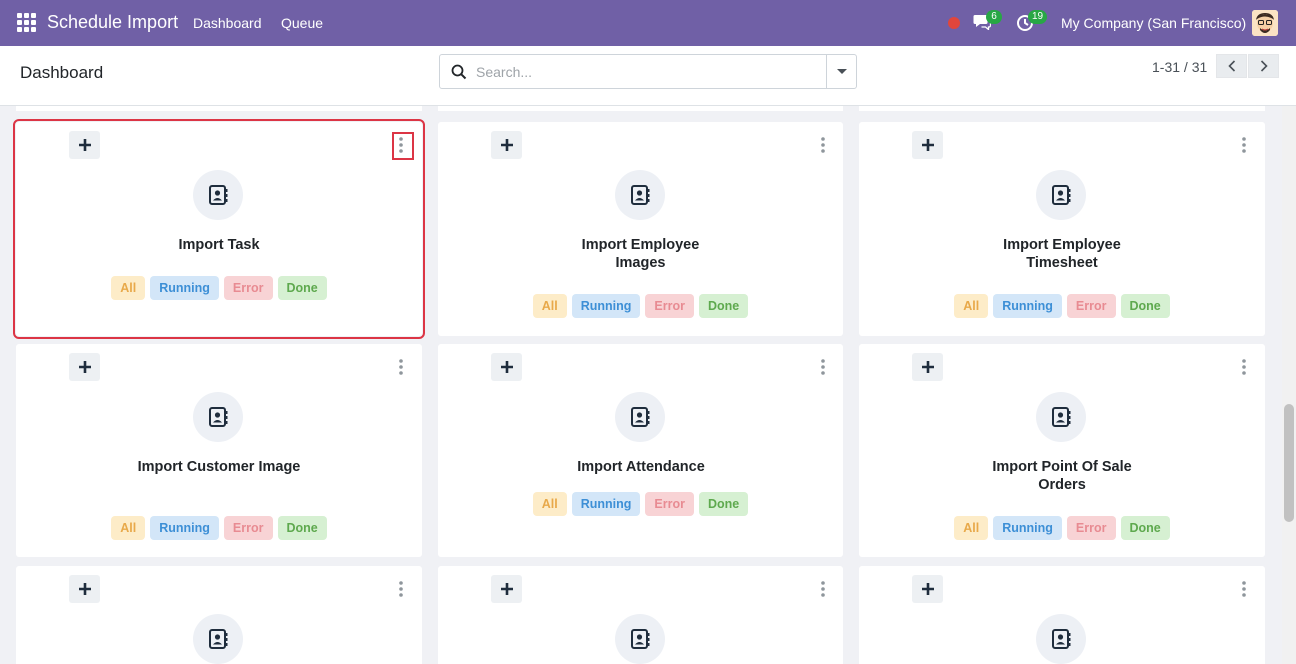  What do you see at coordinates (1062, 476) in the screenshot?
I see `card-title: Import Point Of Sale Orders` at bounding box center [1062, 476].